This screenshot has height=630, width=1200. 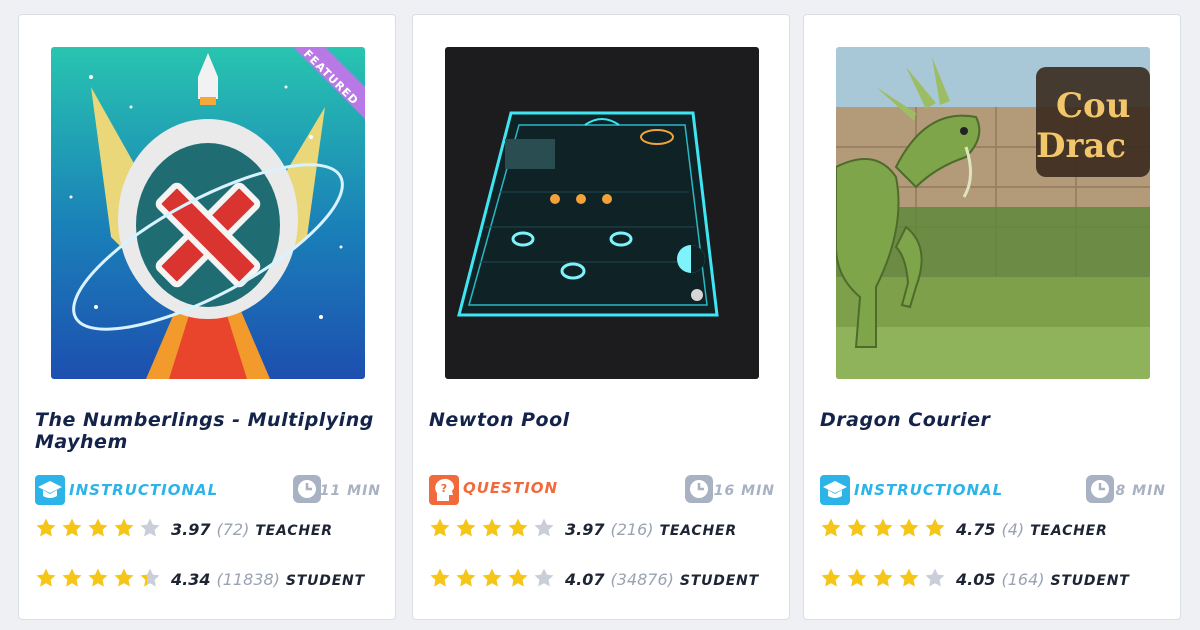 I want to click on rating-count: (72), so click(x=233, y=529).